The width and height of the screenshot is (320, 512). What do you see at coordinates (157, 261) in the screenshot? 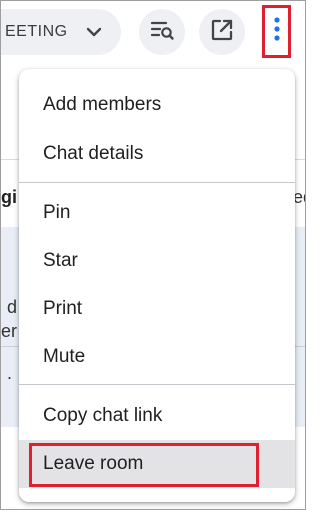
I see `menu-item-star: Star` at bounding box center [157, 261].